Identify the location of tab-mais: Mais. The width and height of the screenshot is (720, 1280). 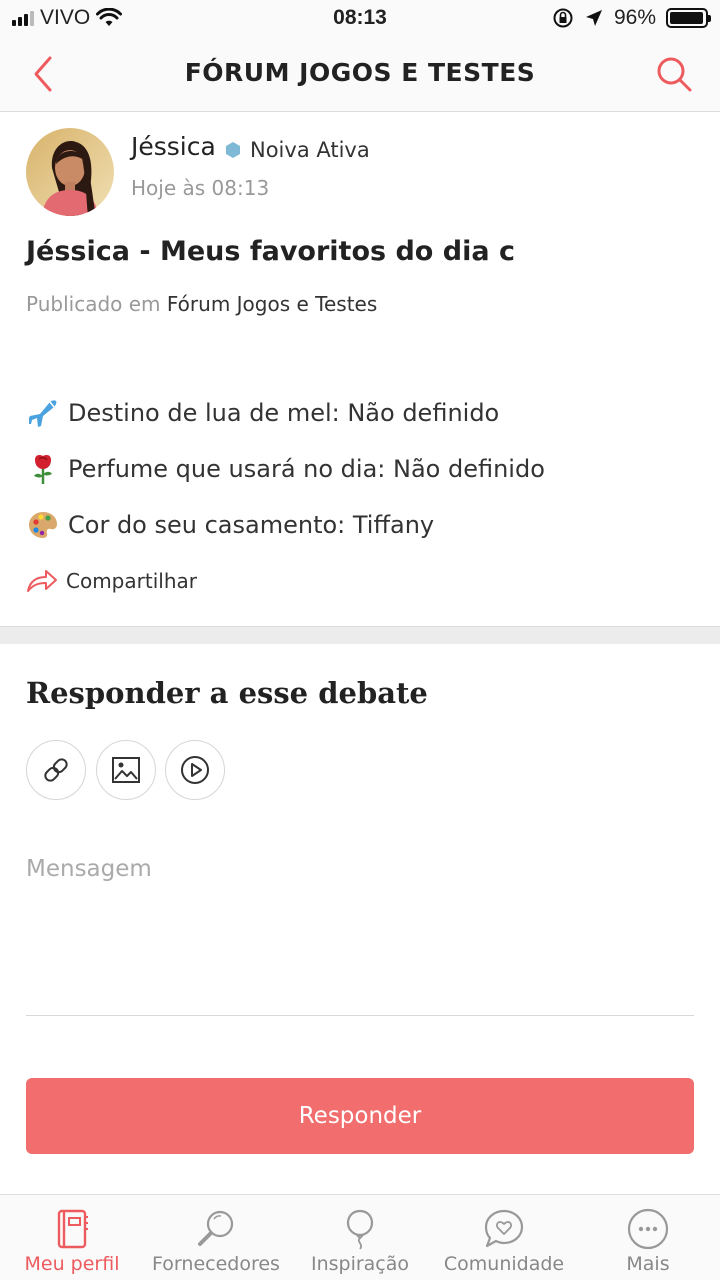
(648, 1241).